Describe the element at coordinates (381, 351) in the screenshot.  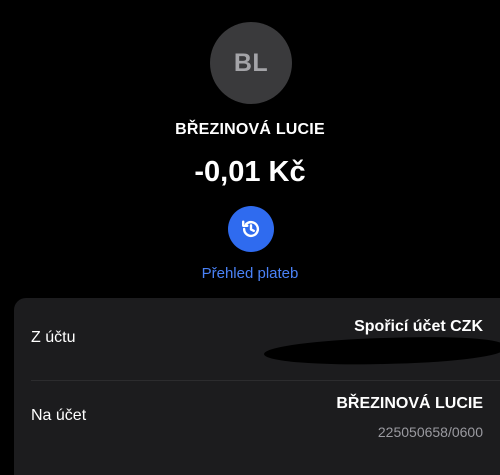
I see `redaction-mark` at that location.